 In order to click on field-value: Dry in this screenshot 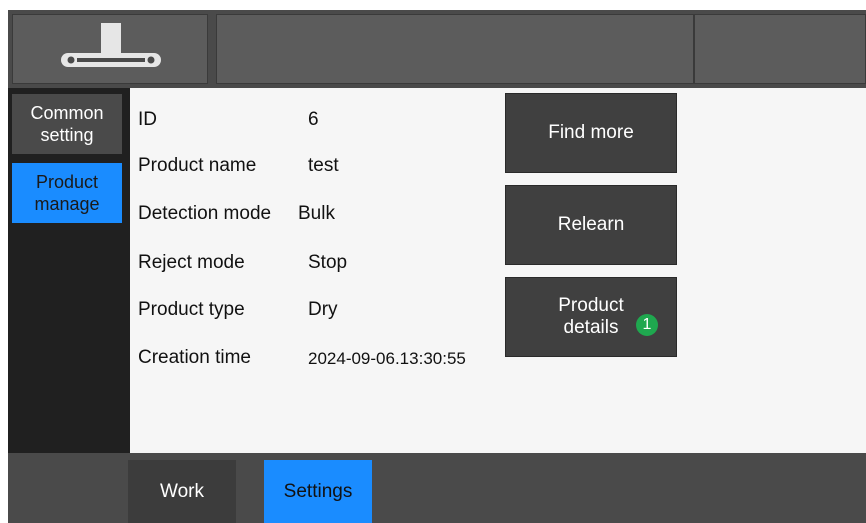, I will do `click(323, 309)`.